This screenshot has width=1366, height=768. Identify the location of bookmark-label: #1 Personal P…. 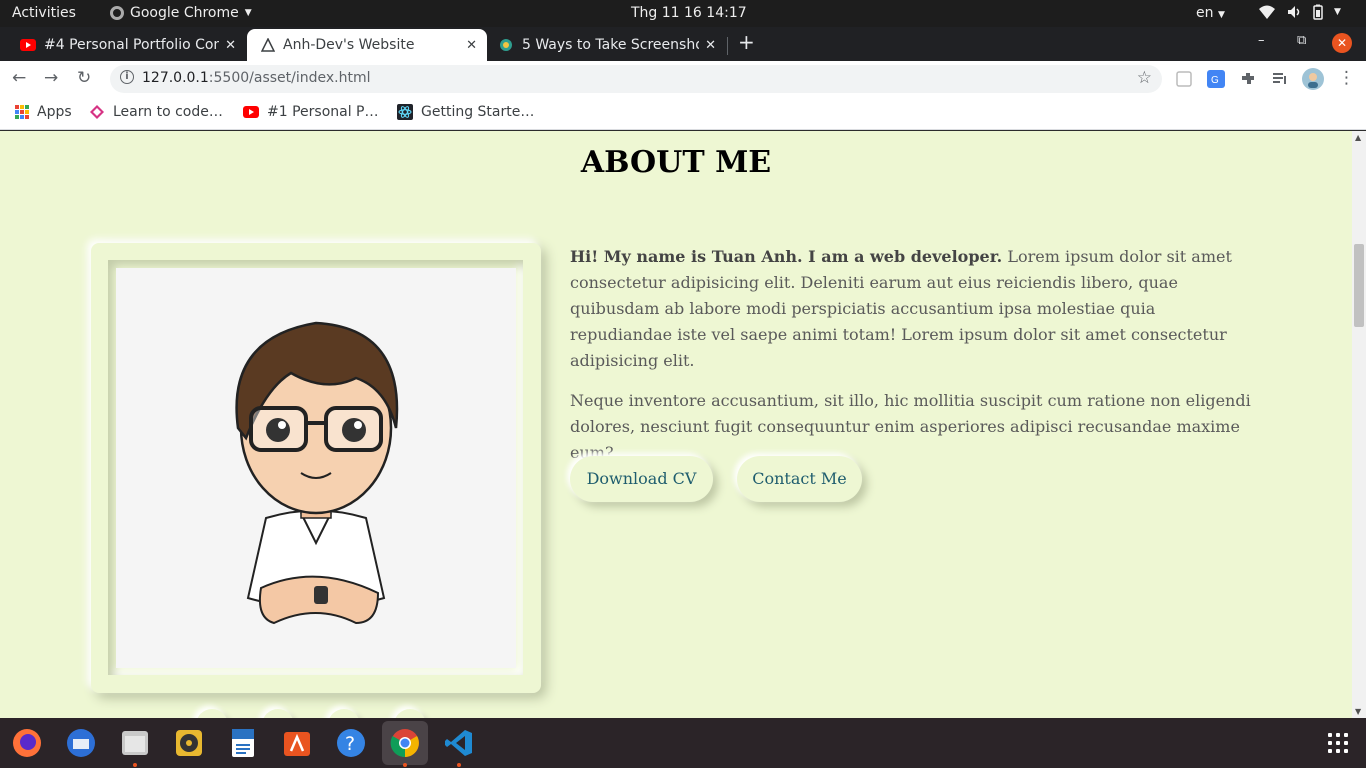
(323, 112).